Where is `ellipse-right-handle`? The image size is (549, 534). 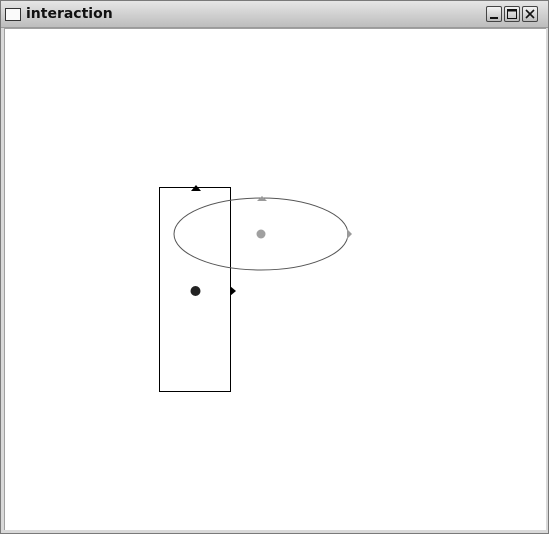
ellipse-right-handle is located at coordinates (349, 234).